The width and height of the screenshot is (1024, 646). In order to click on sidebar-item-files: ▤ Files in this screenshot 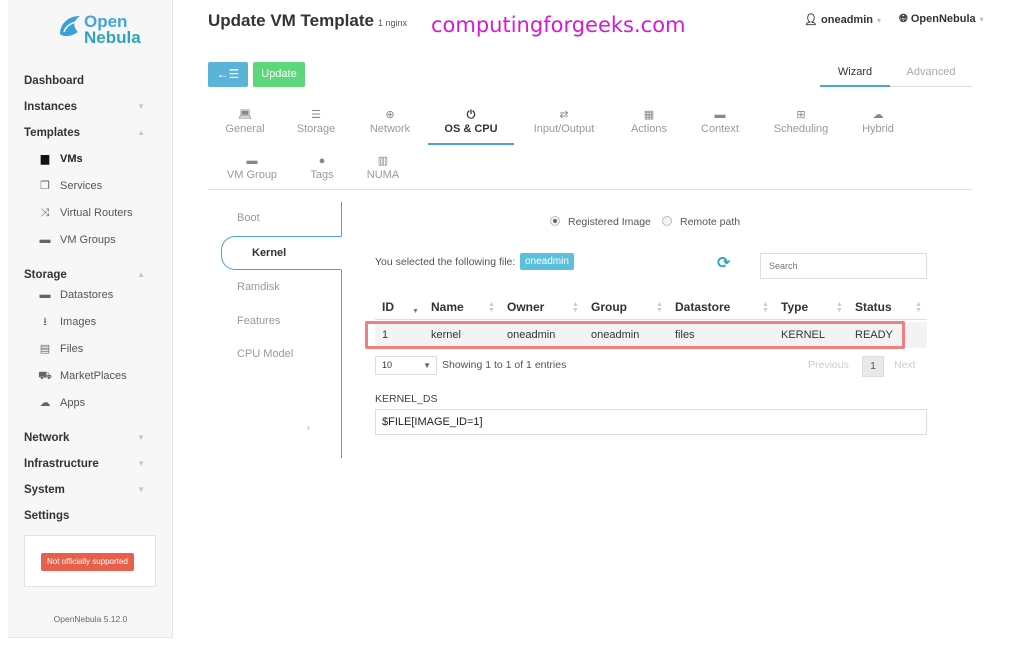, I will do `click(90, 349)`.